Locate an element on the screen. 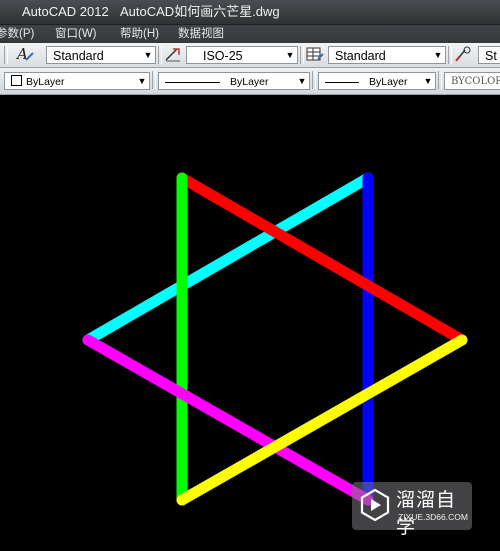  color-swatch-icon is located at coordinates (16, 80).